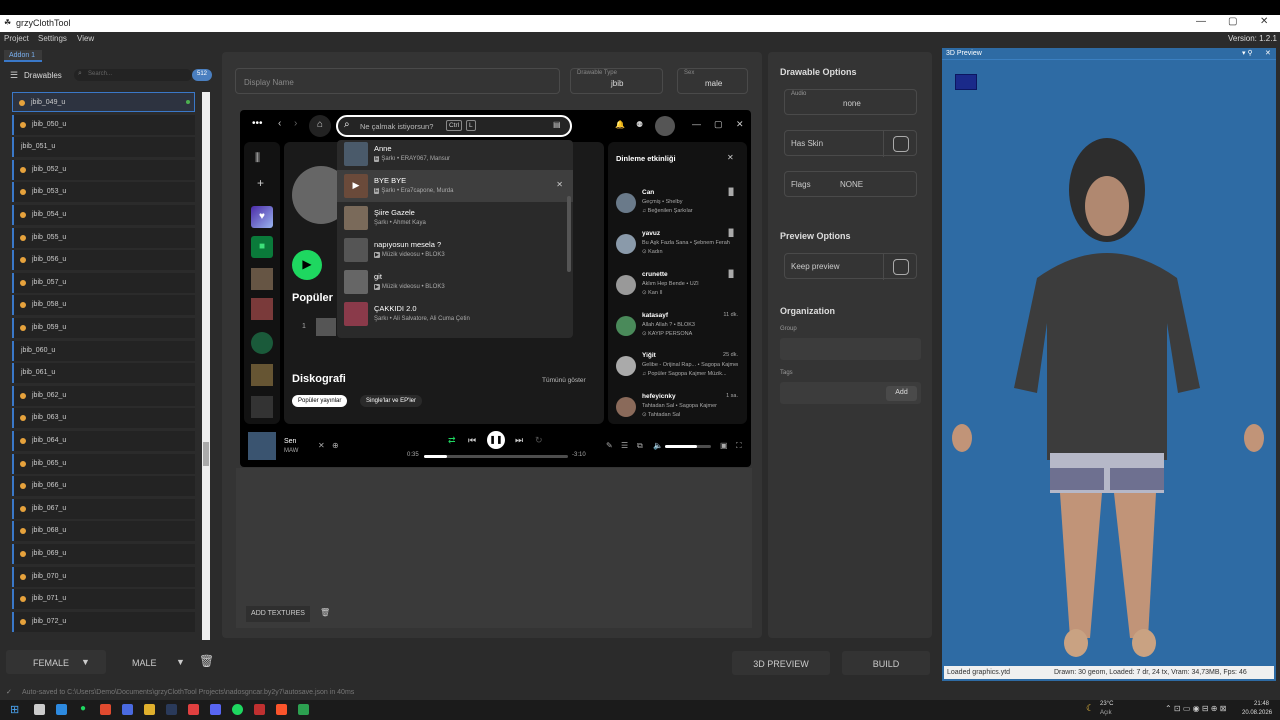 This screenshot has width=1280, height=720. What do you see at coordinates (23, 56) in the screenshot?
I see `tab-addon-1: Addon 1` at bounding box center [23, 56].